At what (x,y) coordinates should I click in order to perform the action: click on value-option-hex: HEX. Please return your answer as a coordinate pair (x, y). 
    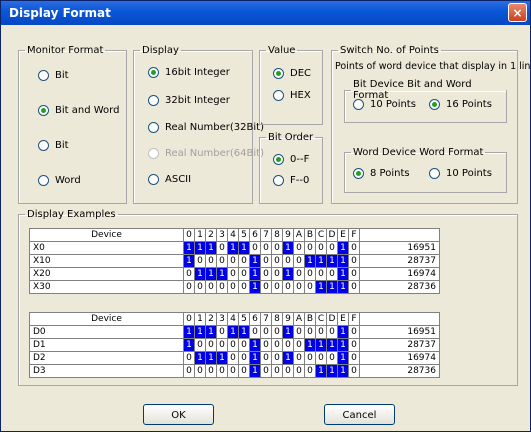
    Looking at the image, I should click on (292, 95).